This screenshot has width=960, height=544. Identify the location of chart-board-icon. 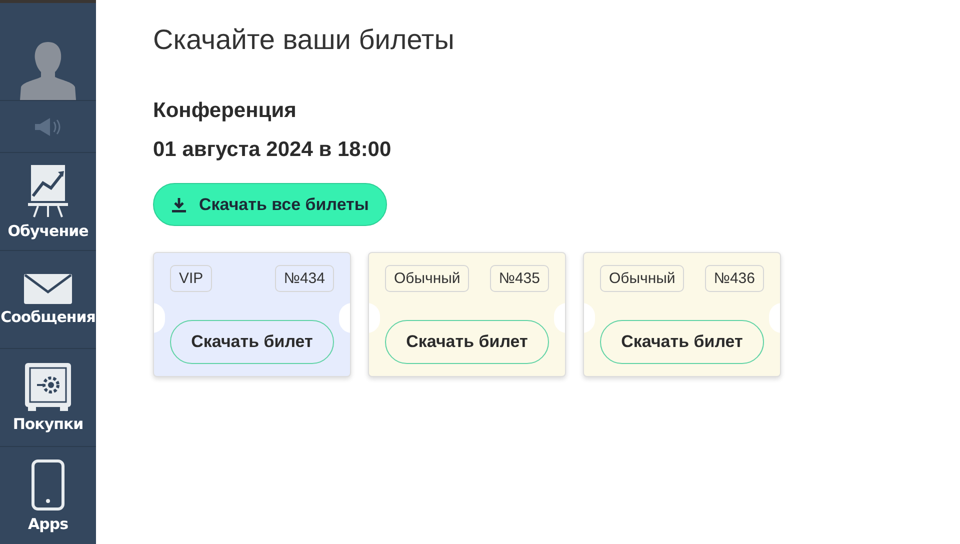
(48, 191).